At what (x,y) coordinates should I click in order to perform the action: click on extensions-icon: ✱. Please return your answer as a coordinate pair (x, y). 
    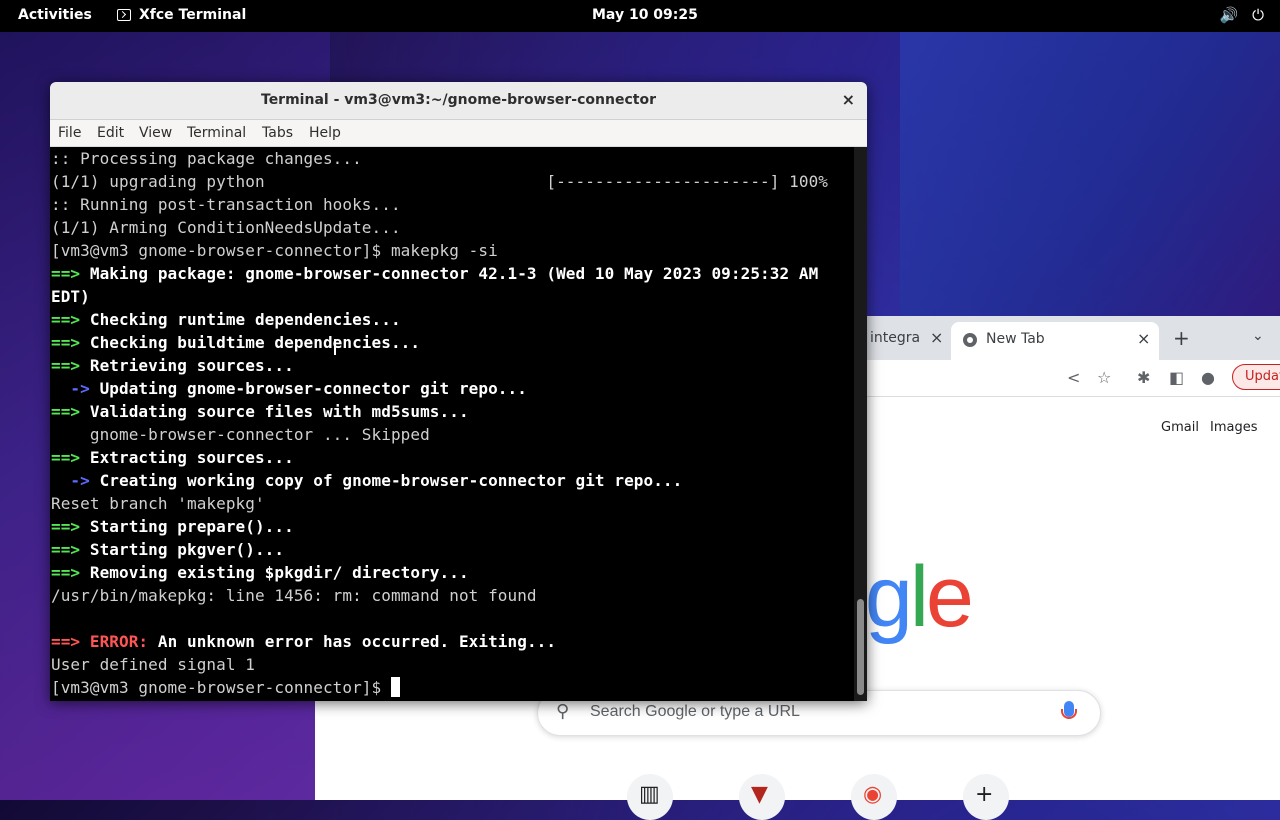
    Looking at the image, I should click on (1143, 377).